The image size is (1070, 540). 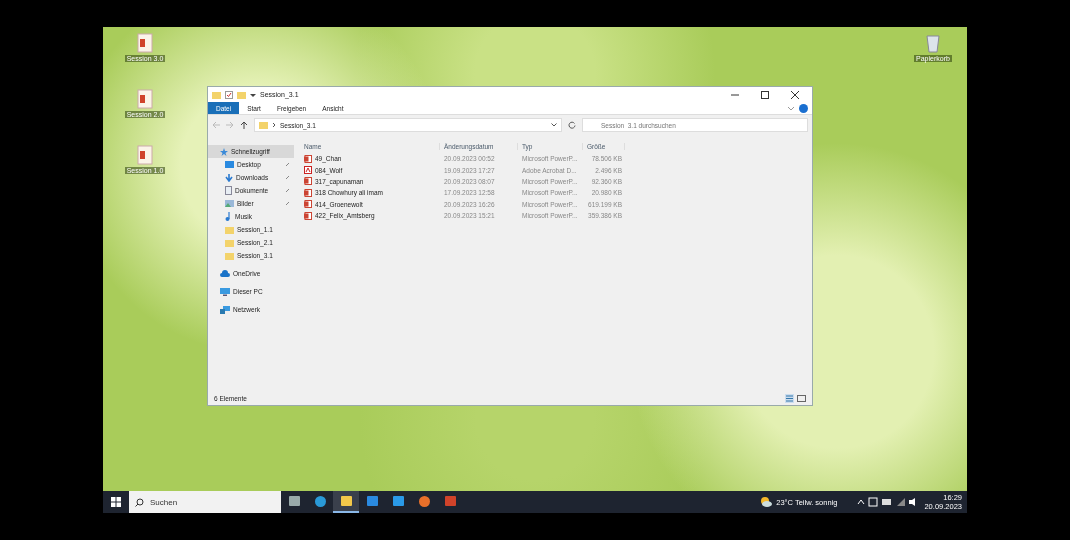 What do you see at coordinates (274, 125) in the screenshot?
I see `chevron-right-icon` at bounding box center [274, 125].